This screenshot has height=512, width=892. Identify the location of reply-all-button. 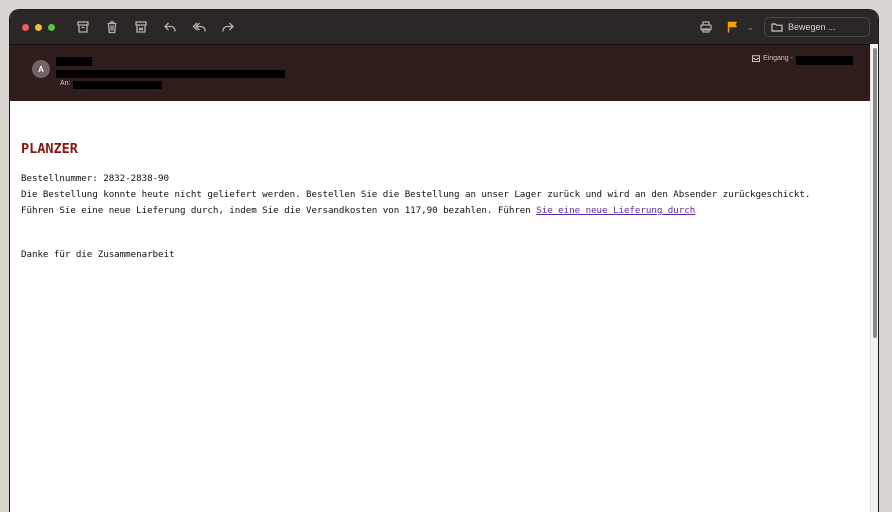
(199, 27).